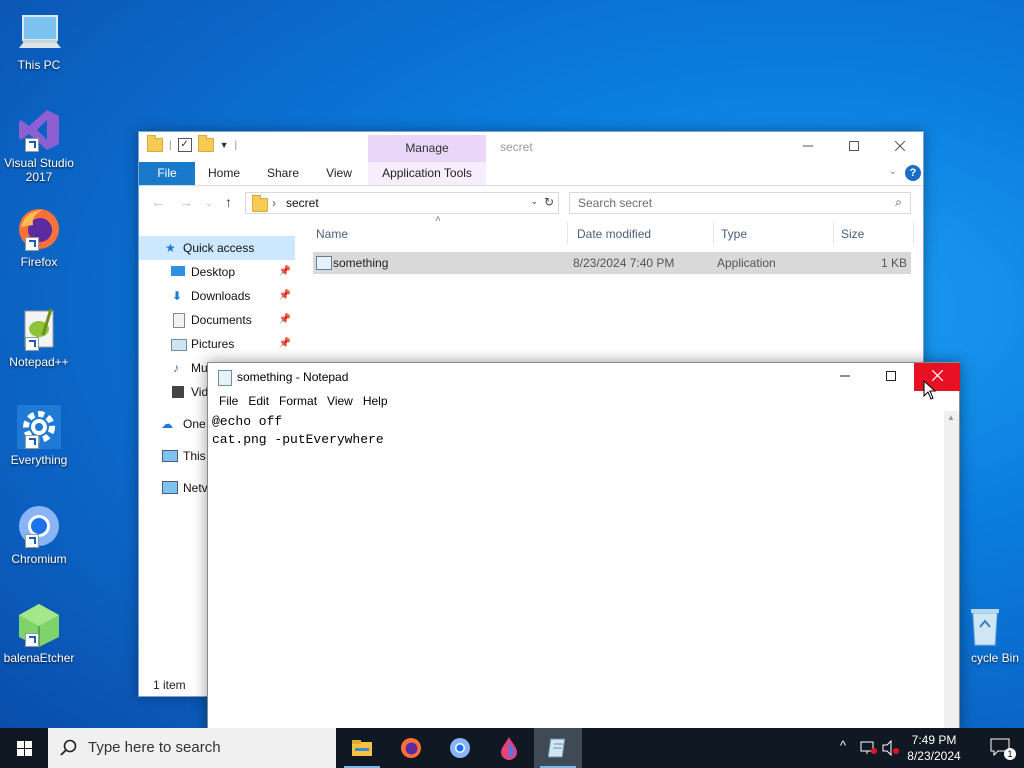  I want to click on taskbar-firefox, so click(411, 748).